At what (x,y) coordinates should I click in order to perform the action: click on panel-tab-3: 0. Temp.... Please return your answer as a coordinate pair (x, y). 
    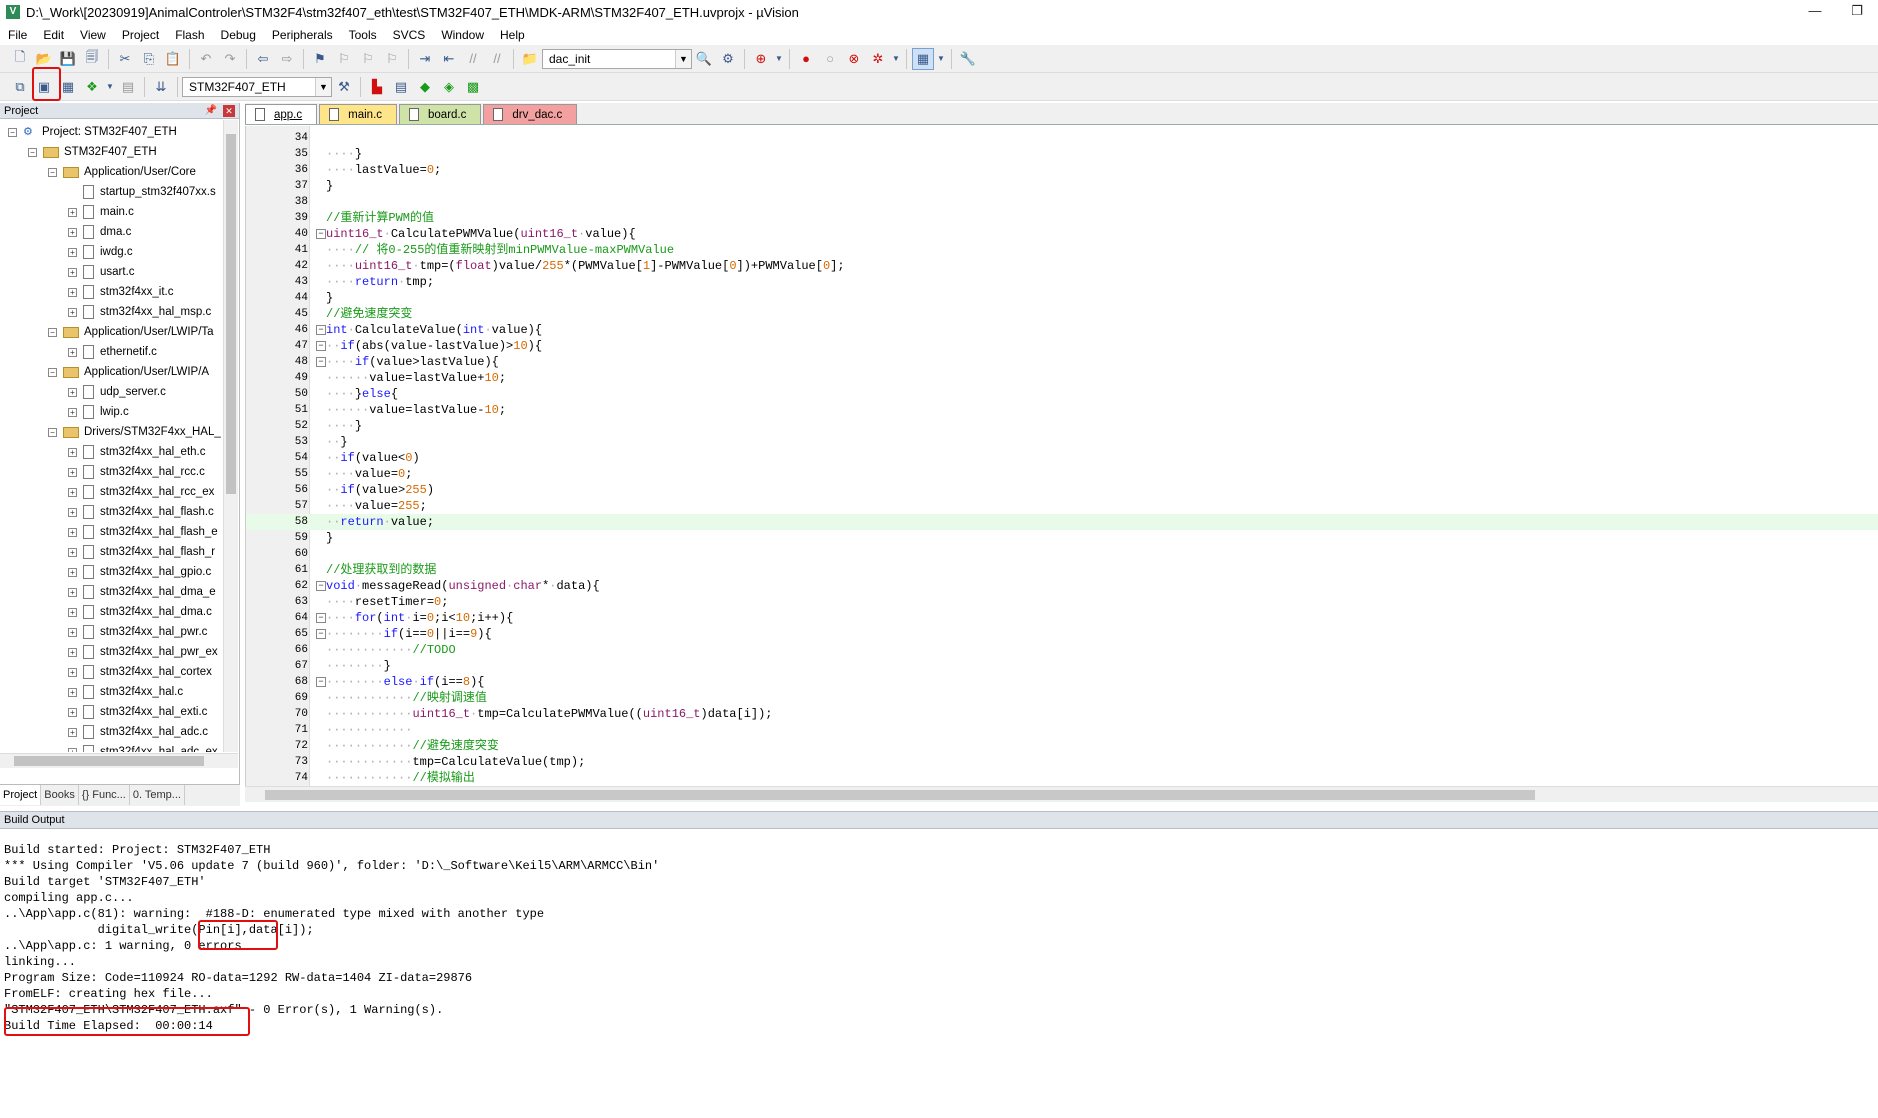
    Looking at the image, I should click on (157, 795).